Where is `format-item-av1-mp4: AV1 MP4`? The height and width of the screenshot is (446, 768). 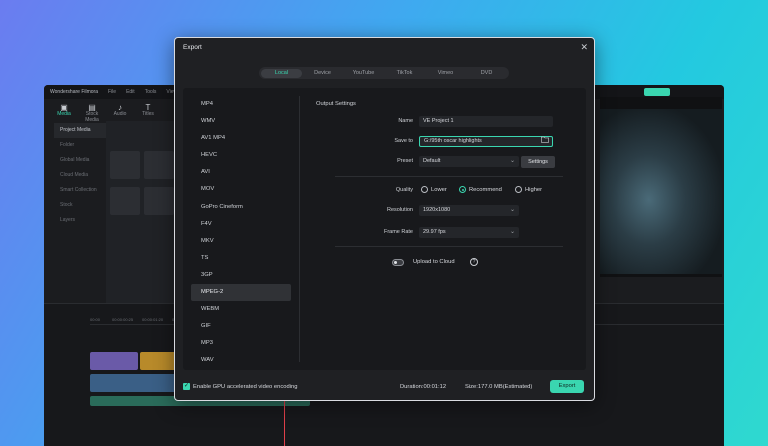 format-item-av1-mp4: AV1 MP4 is located at coordinates (241, 138).